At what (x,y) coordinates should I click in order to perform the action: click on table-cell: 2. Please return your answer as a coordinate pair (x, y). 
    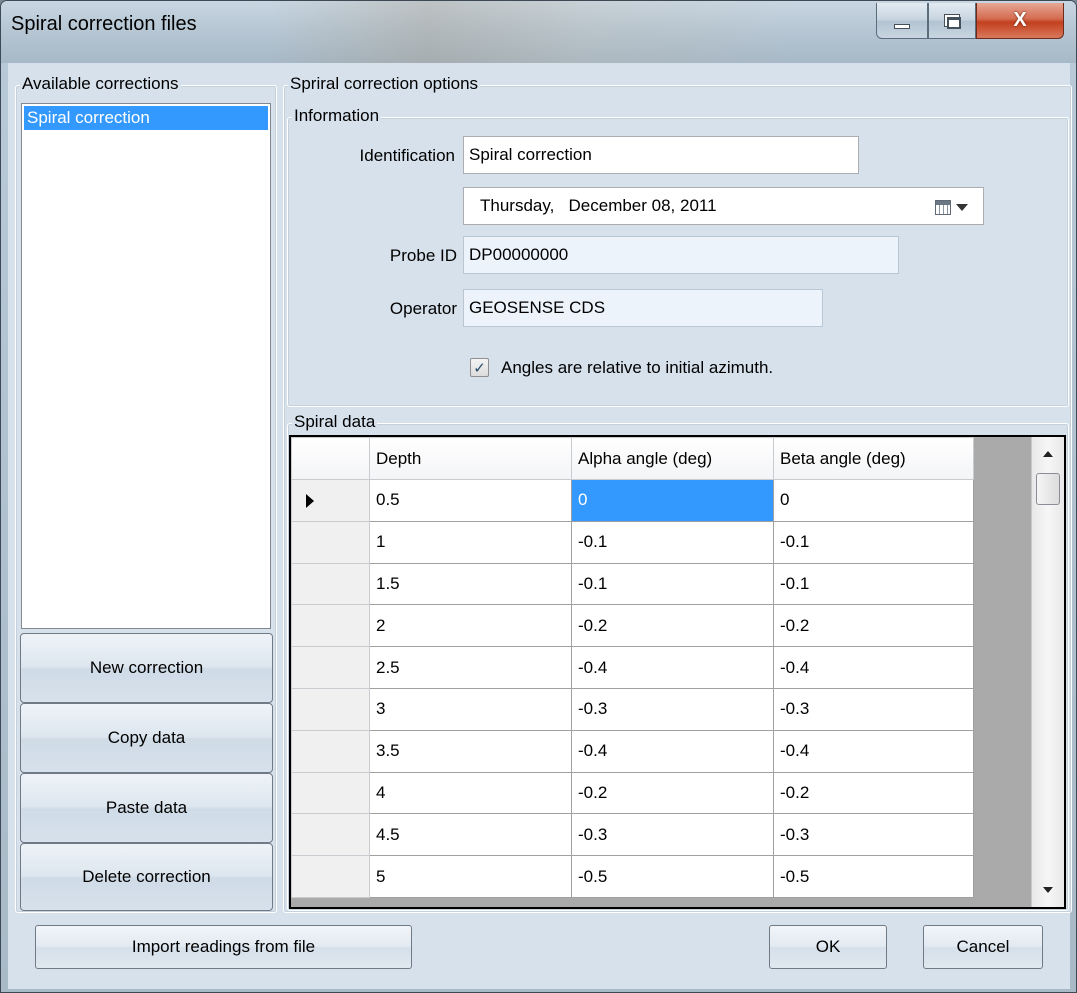
    Looking at the image, I should click on (470, 626).